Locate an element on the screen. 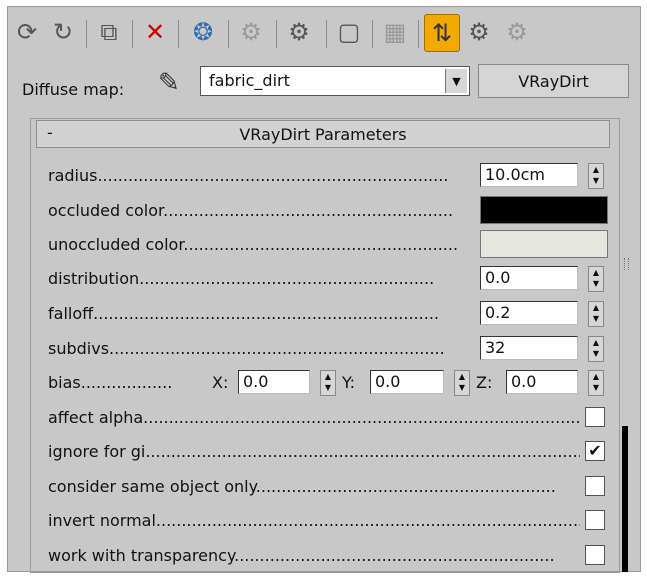  chevron-down-icon: ▼ is located at coordinates (456, 81).